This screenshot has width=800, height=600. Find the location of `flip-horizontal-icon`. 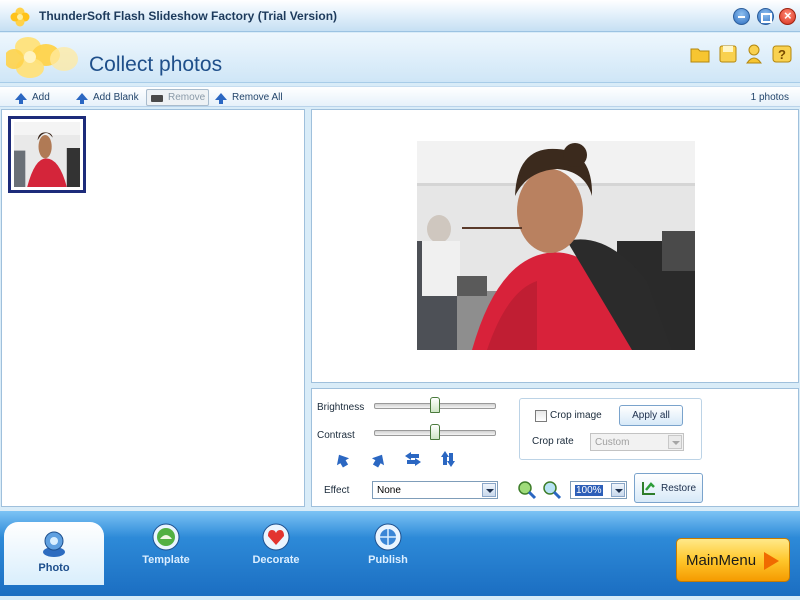

flip-horizontal-icon is located at coordinates (413, 459).